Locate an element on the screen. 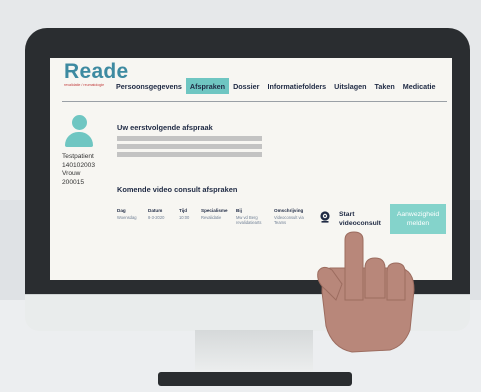  next-appointment-title: Uw eerstvolgende afspraak is located at coordinates (165, 127).